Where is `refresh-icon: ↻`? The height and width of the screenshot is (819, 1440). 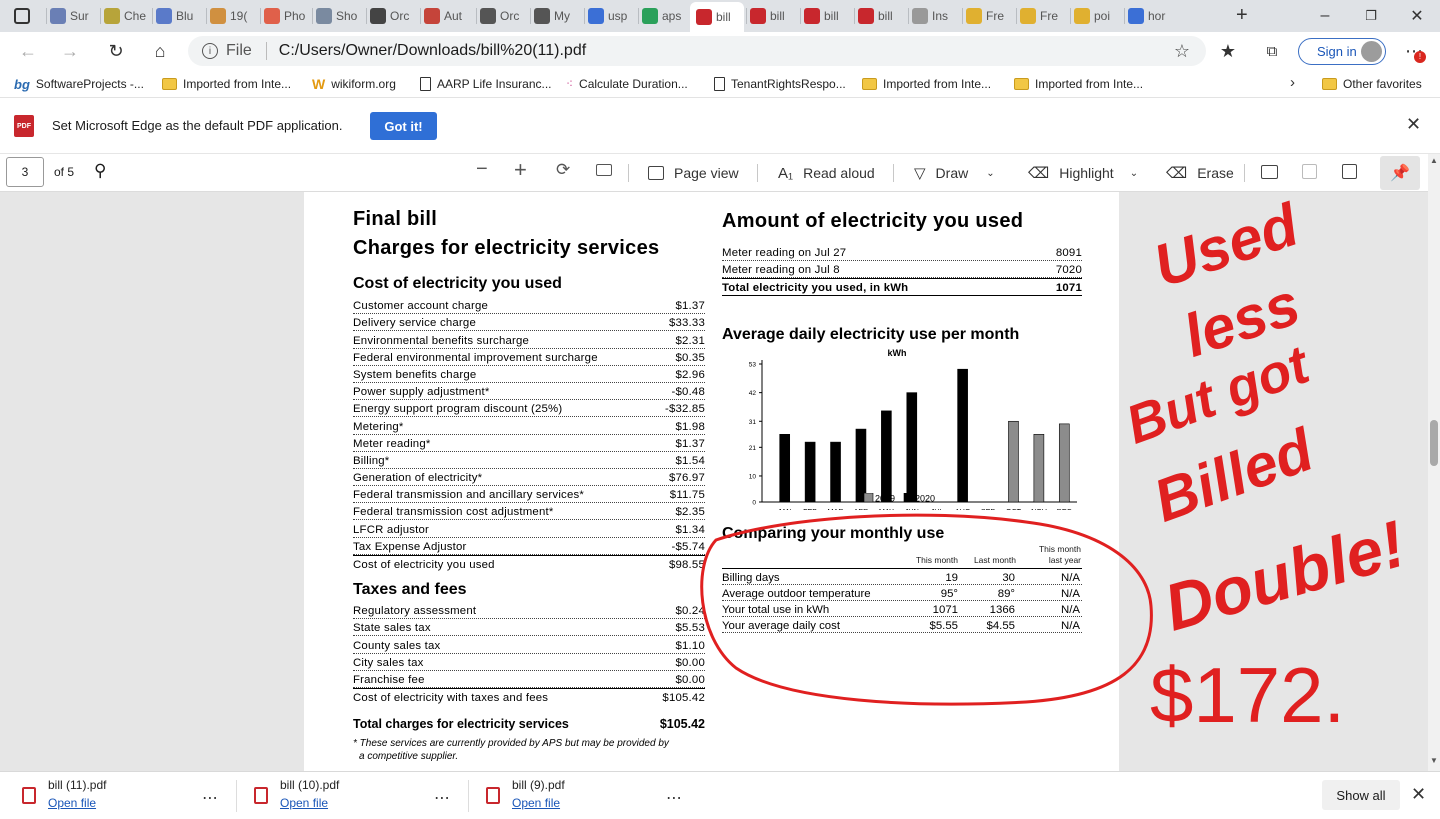
refresh-icon: ↻ is located at coordinates (116, 51).